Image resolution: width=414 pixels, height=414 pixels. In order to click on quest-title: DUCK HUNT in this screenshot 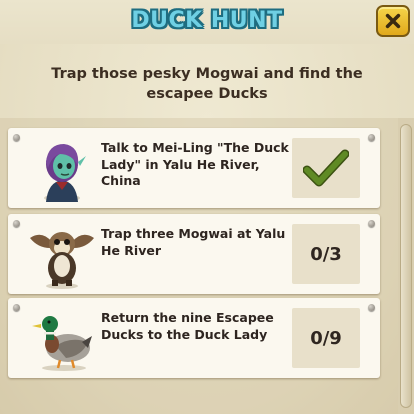, I will do `click(207, 20)`.